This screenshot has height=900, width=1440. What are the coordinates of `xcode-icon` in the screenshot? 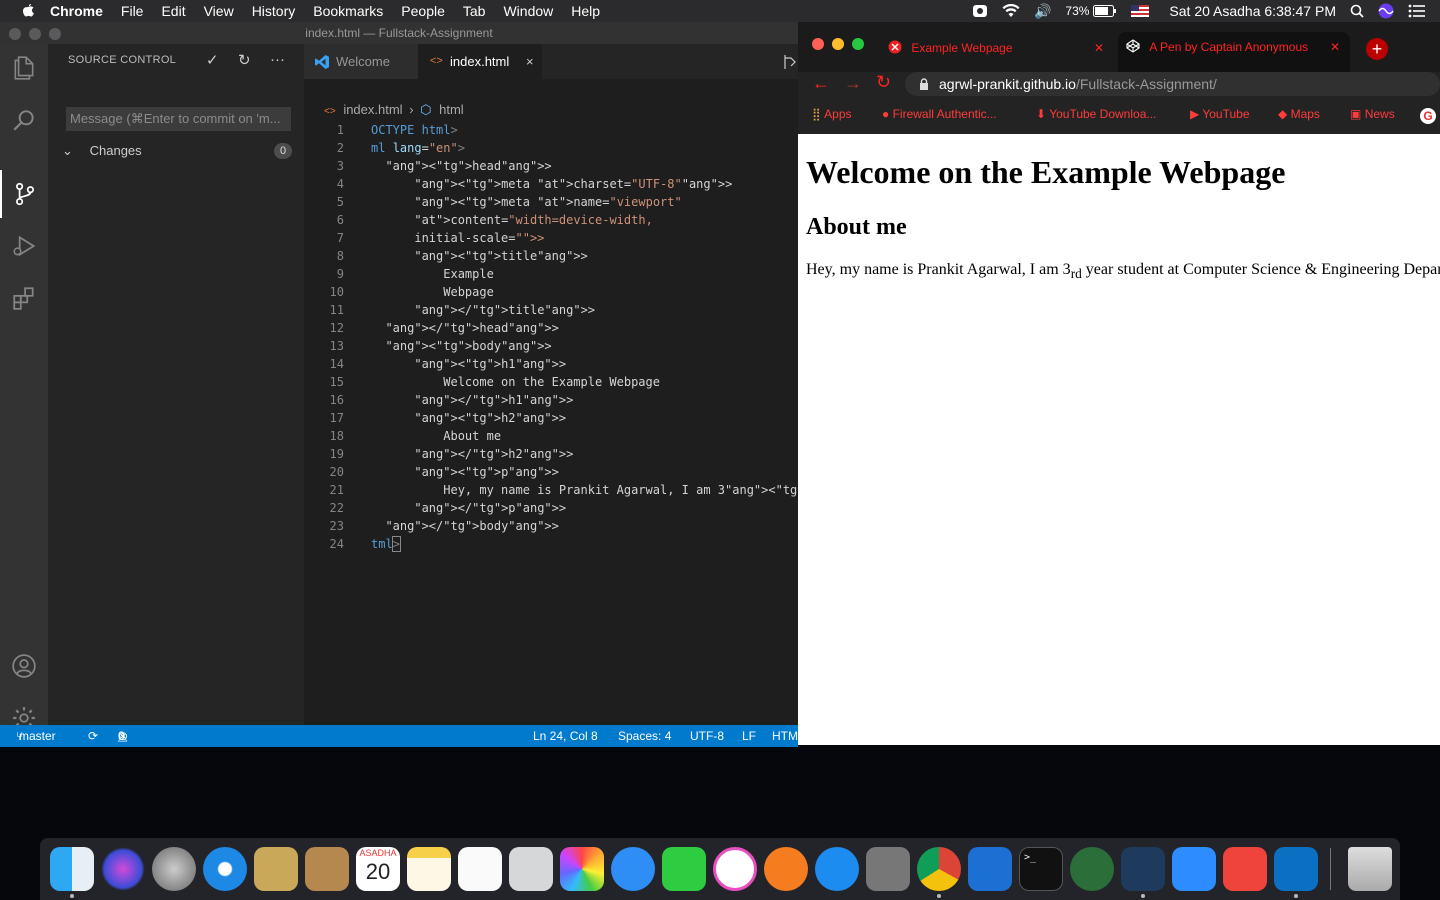 It's located at (990, 869).